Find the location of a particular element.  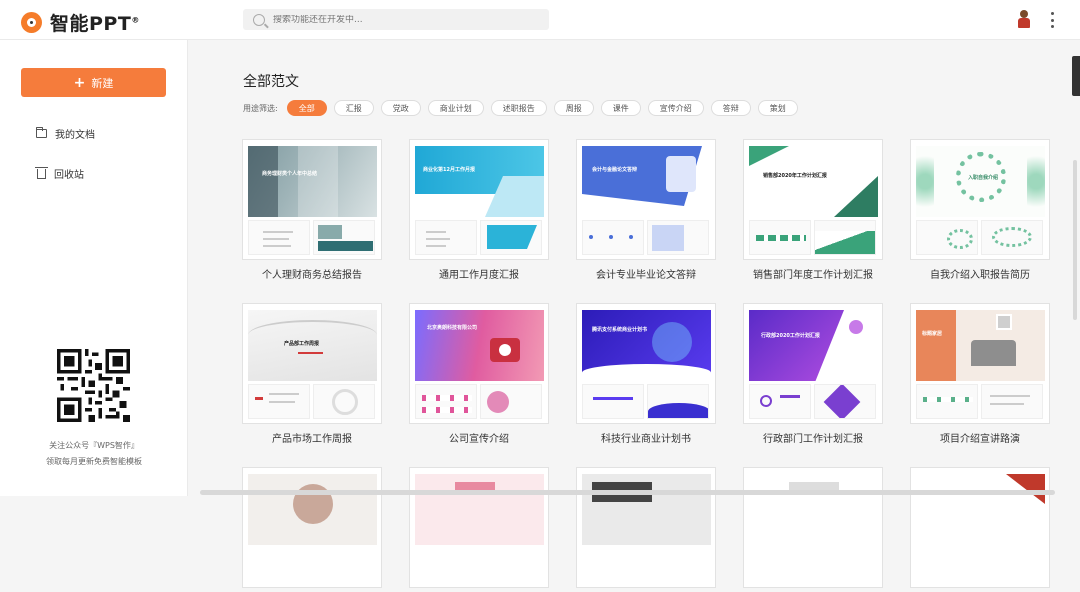

logo-icon is located at coordinates (31, 22).